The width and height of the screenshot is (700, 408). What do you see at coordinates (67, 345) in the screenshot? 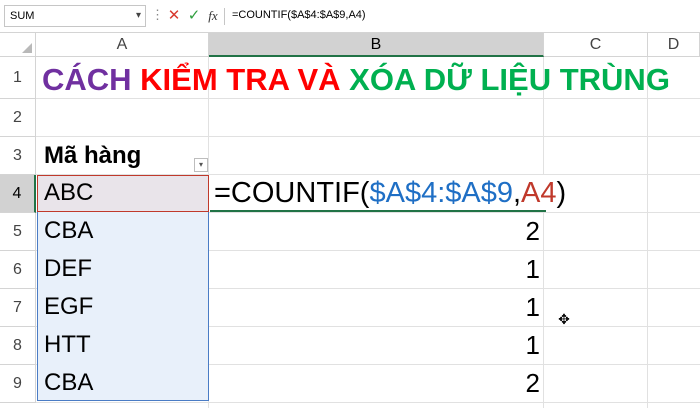
I see `cell-a8: HTT` at bounding box center [67, 345].